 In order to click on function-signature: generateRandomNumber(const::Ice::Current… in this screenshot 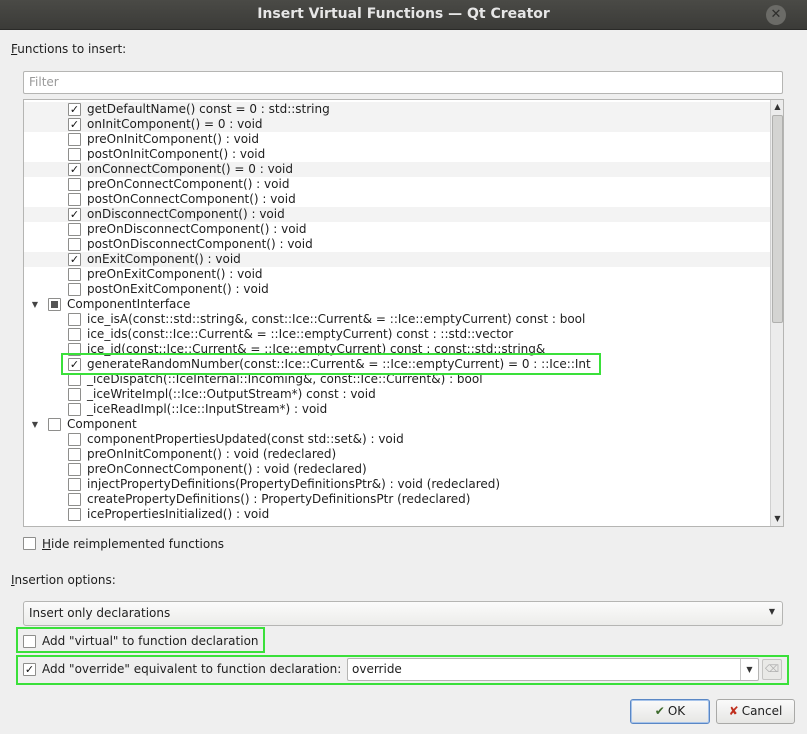, I will do `click(339, 364)`.